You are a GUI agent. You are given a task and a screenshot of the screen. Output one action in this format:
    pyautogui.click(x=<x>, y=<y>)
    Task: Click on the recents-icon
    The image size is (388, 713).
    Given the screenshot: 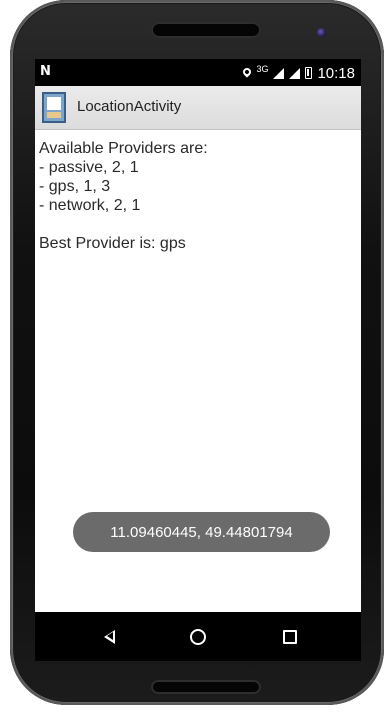 What is the action you would take?
    pyautogui.click(x=290, y=636)
    